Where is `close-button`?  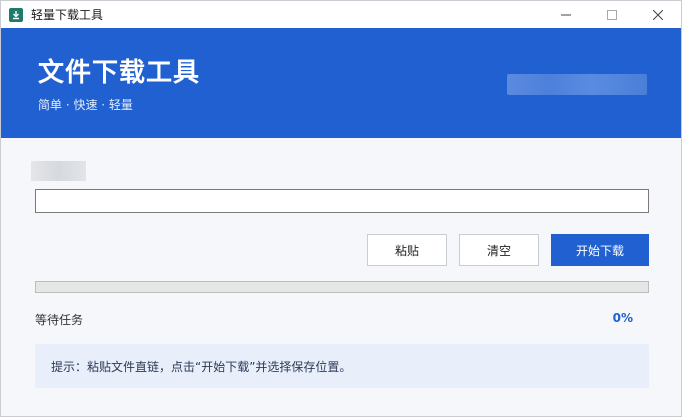 close-button is located at coordinates (658, 14).